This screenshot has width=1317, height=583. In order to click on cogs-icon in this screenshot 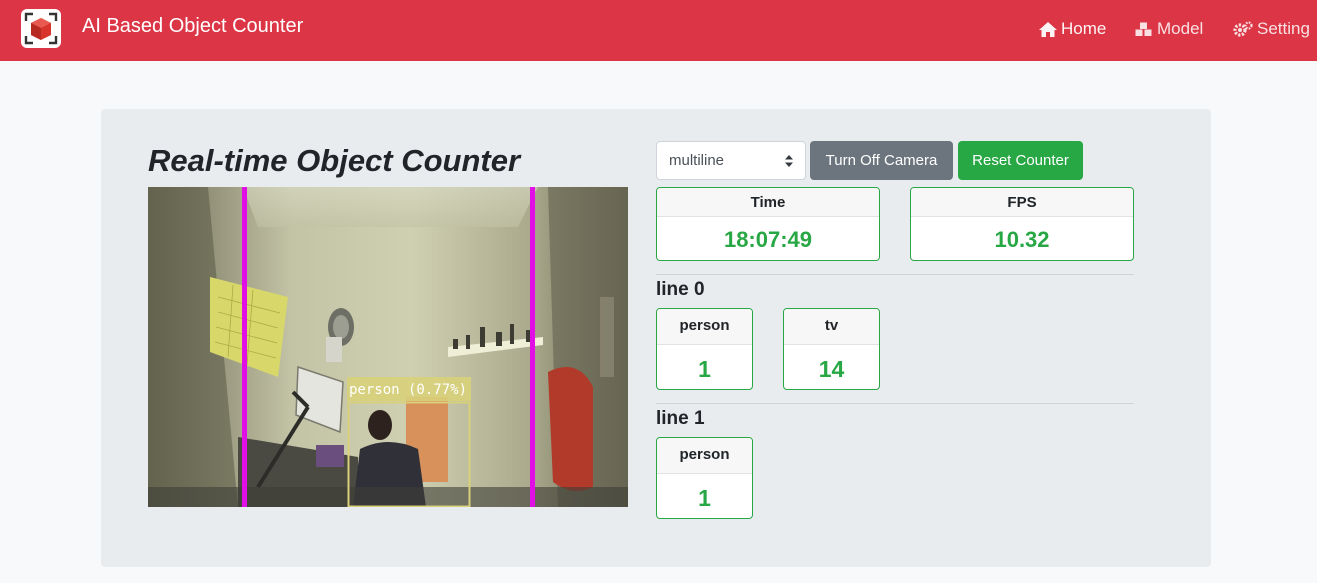, I will do `click(1243, 29)`.